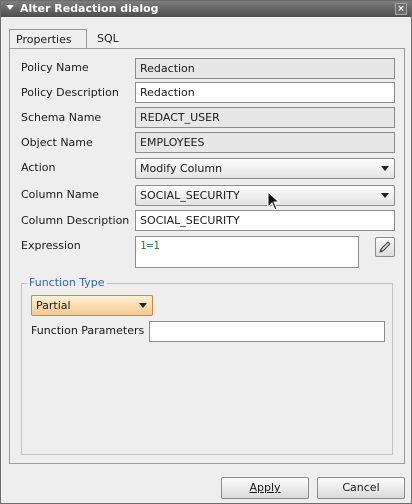 The height and width of the screenshot is (504, 412). Describe the element at coordinates (265, 220) in the screenshot. I see `column-description-field: SOCIAL_SECURITY` at that location.